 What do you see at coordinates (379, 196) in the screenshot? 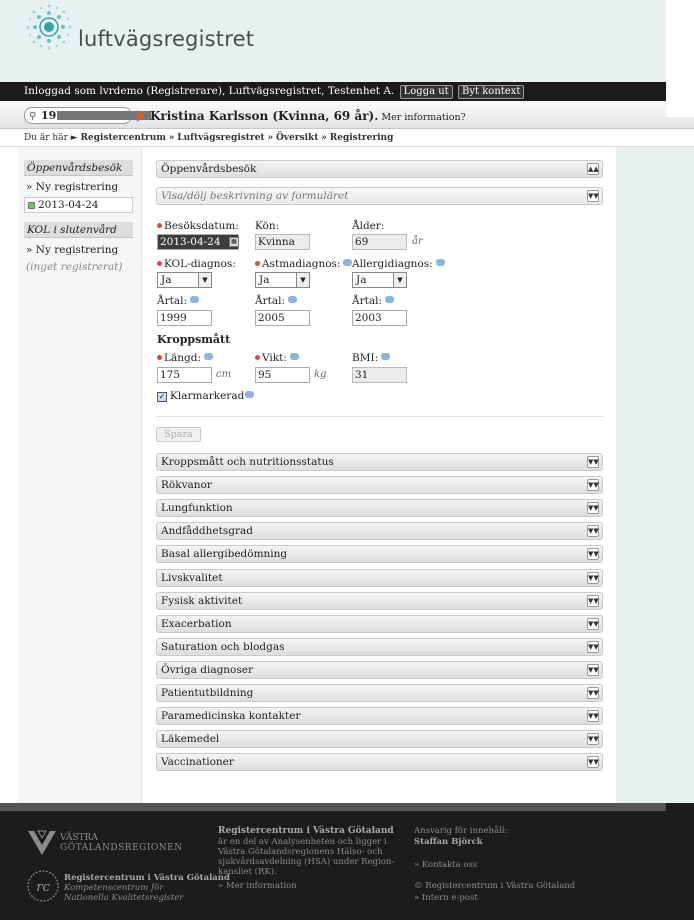
I see `description-toggle: Visa/dölj beskrivning av formuläret ▼▼` at bounding box center [379, 196].